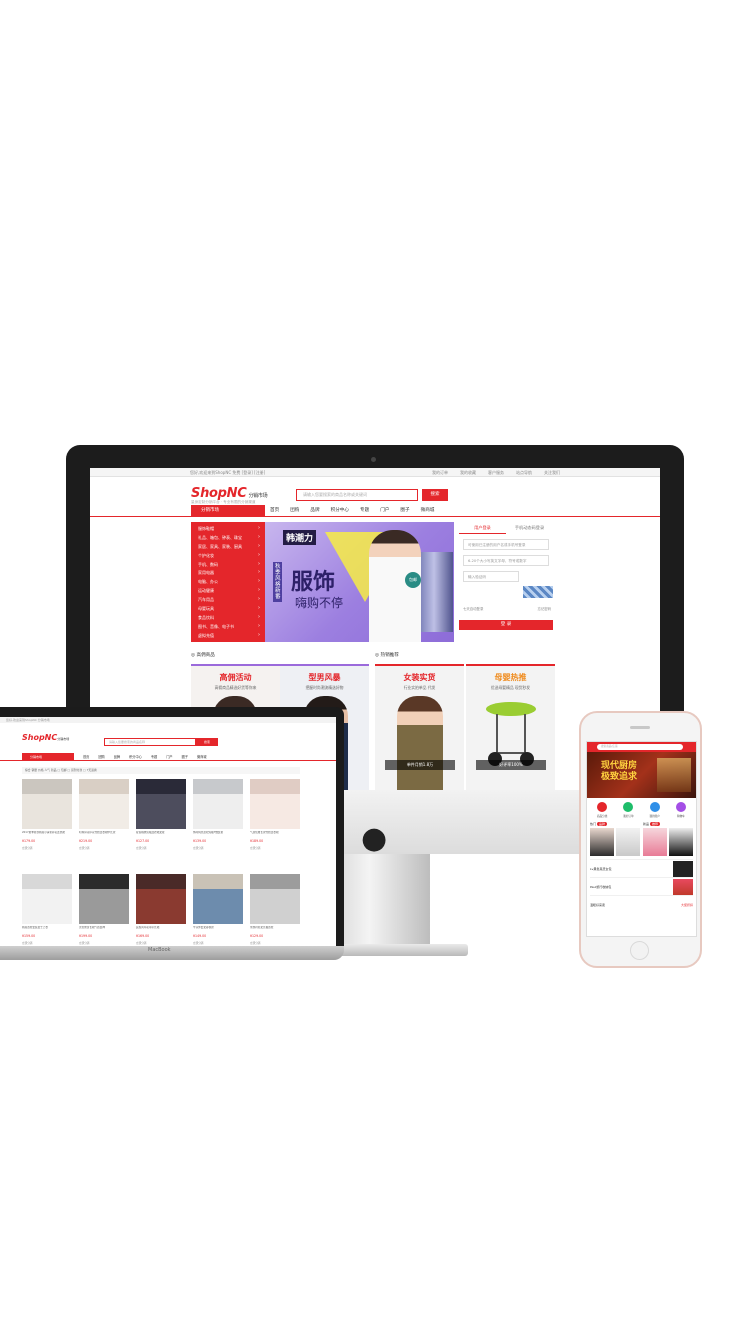 The height and width of the screenshot is (1334, 750). What do you see at coordinates (357, 495) in the screenshot?
I see `search-input: 请输入您要搜索的商品名称或关键词` at bounding box center [357, 495].